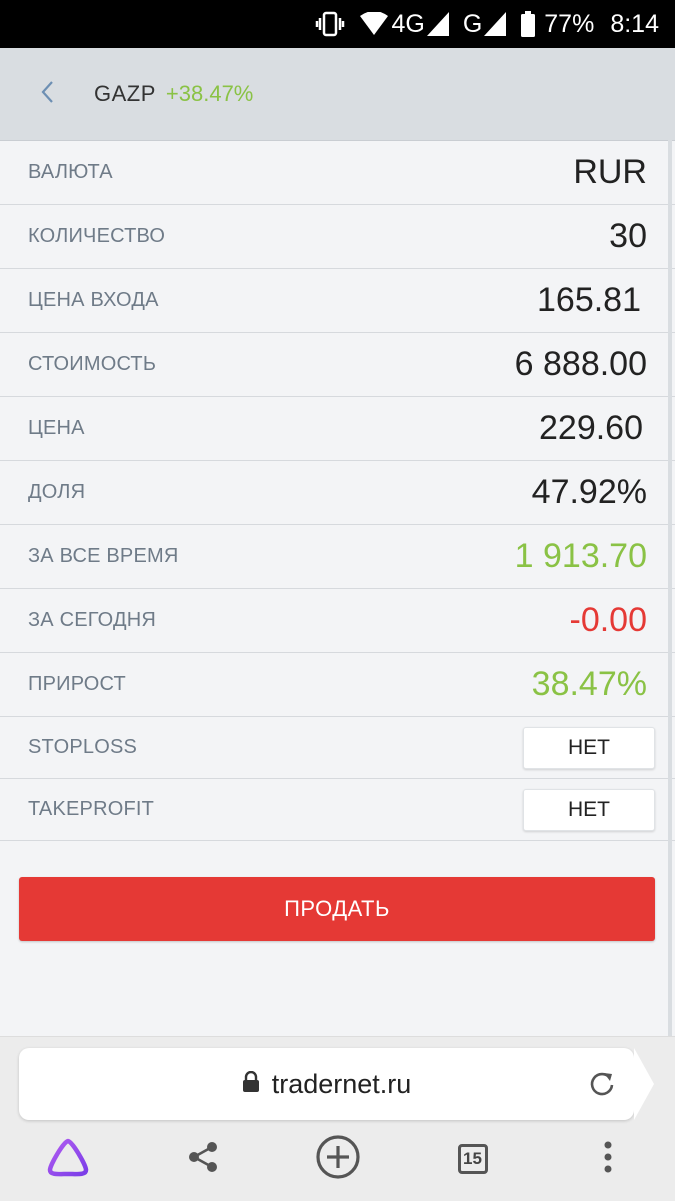 This screenshot has height=1201, width=675. I want to click on url-text: tradernet.ru, so click(341, 1083).